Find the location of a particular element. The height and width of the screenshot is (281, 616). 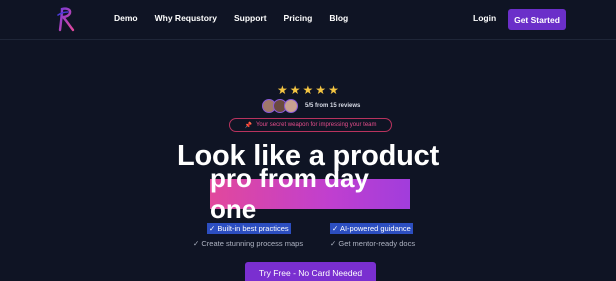

feature-mentor-docs: ✓ Get mentor-ready docs is located at coordinates (373, 243).